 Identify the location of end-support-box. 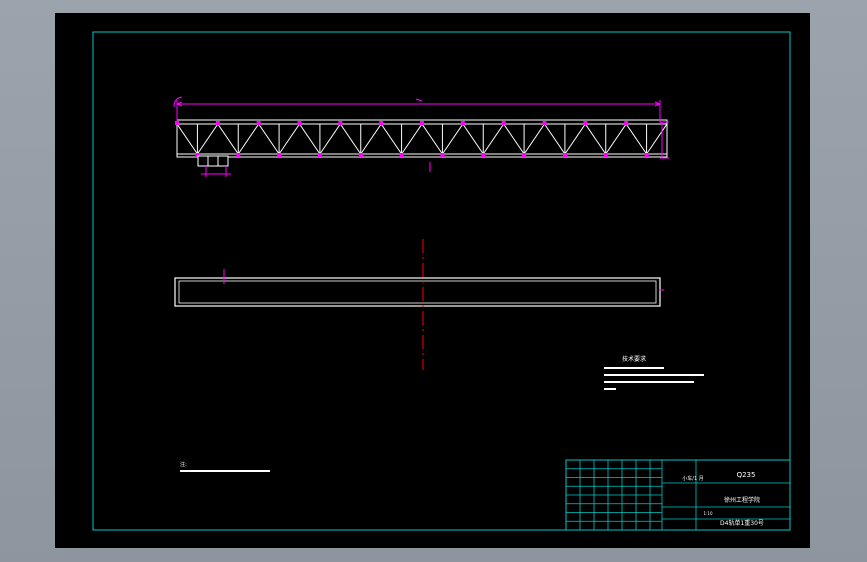
(213, 161).